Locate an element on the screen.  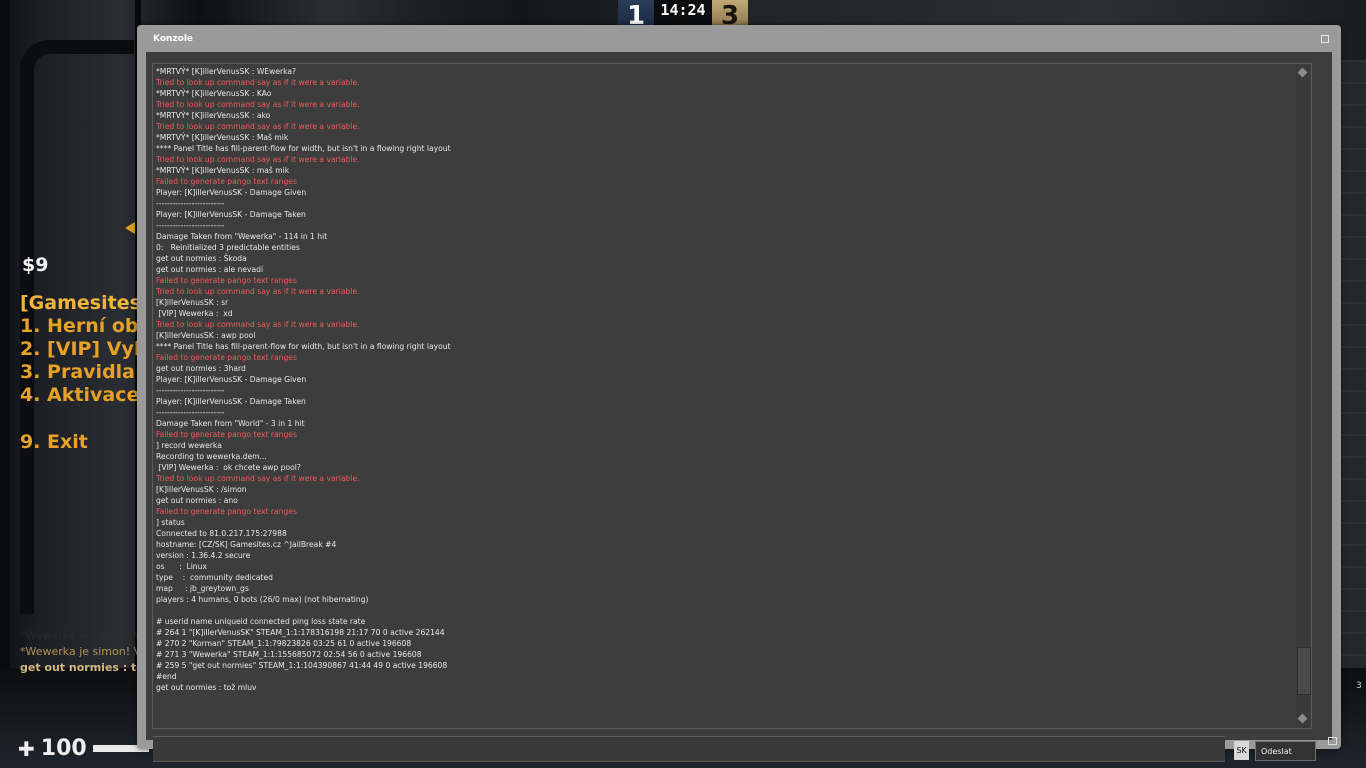
server-menu-exit: 9. Exit is located at coordinates (85, 442).